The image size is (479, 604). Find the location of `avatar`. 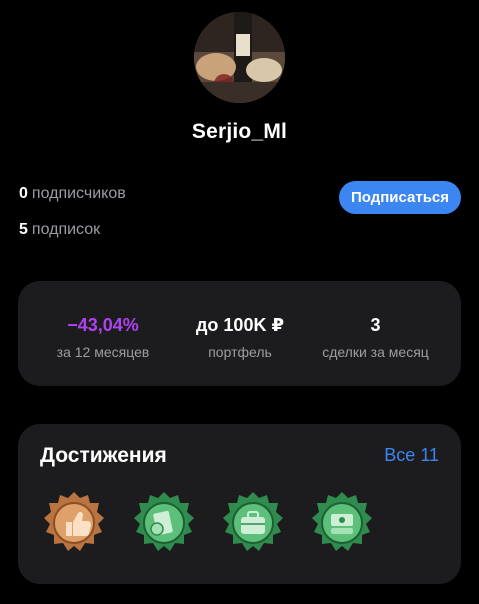

avatar is located at coordinates (239, 57).